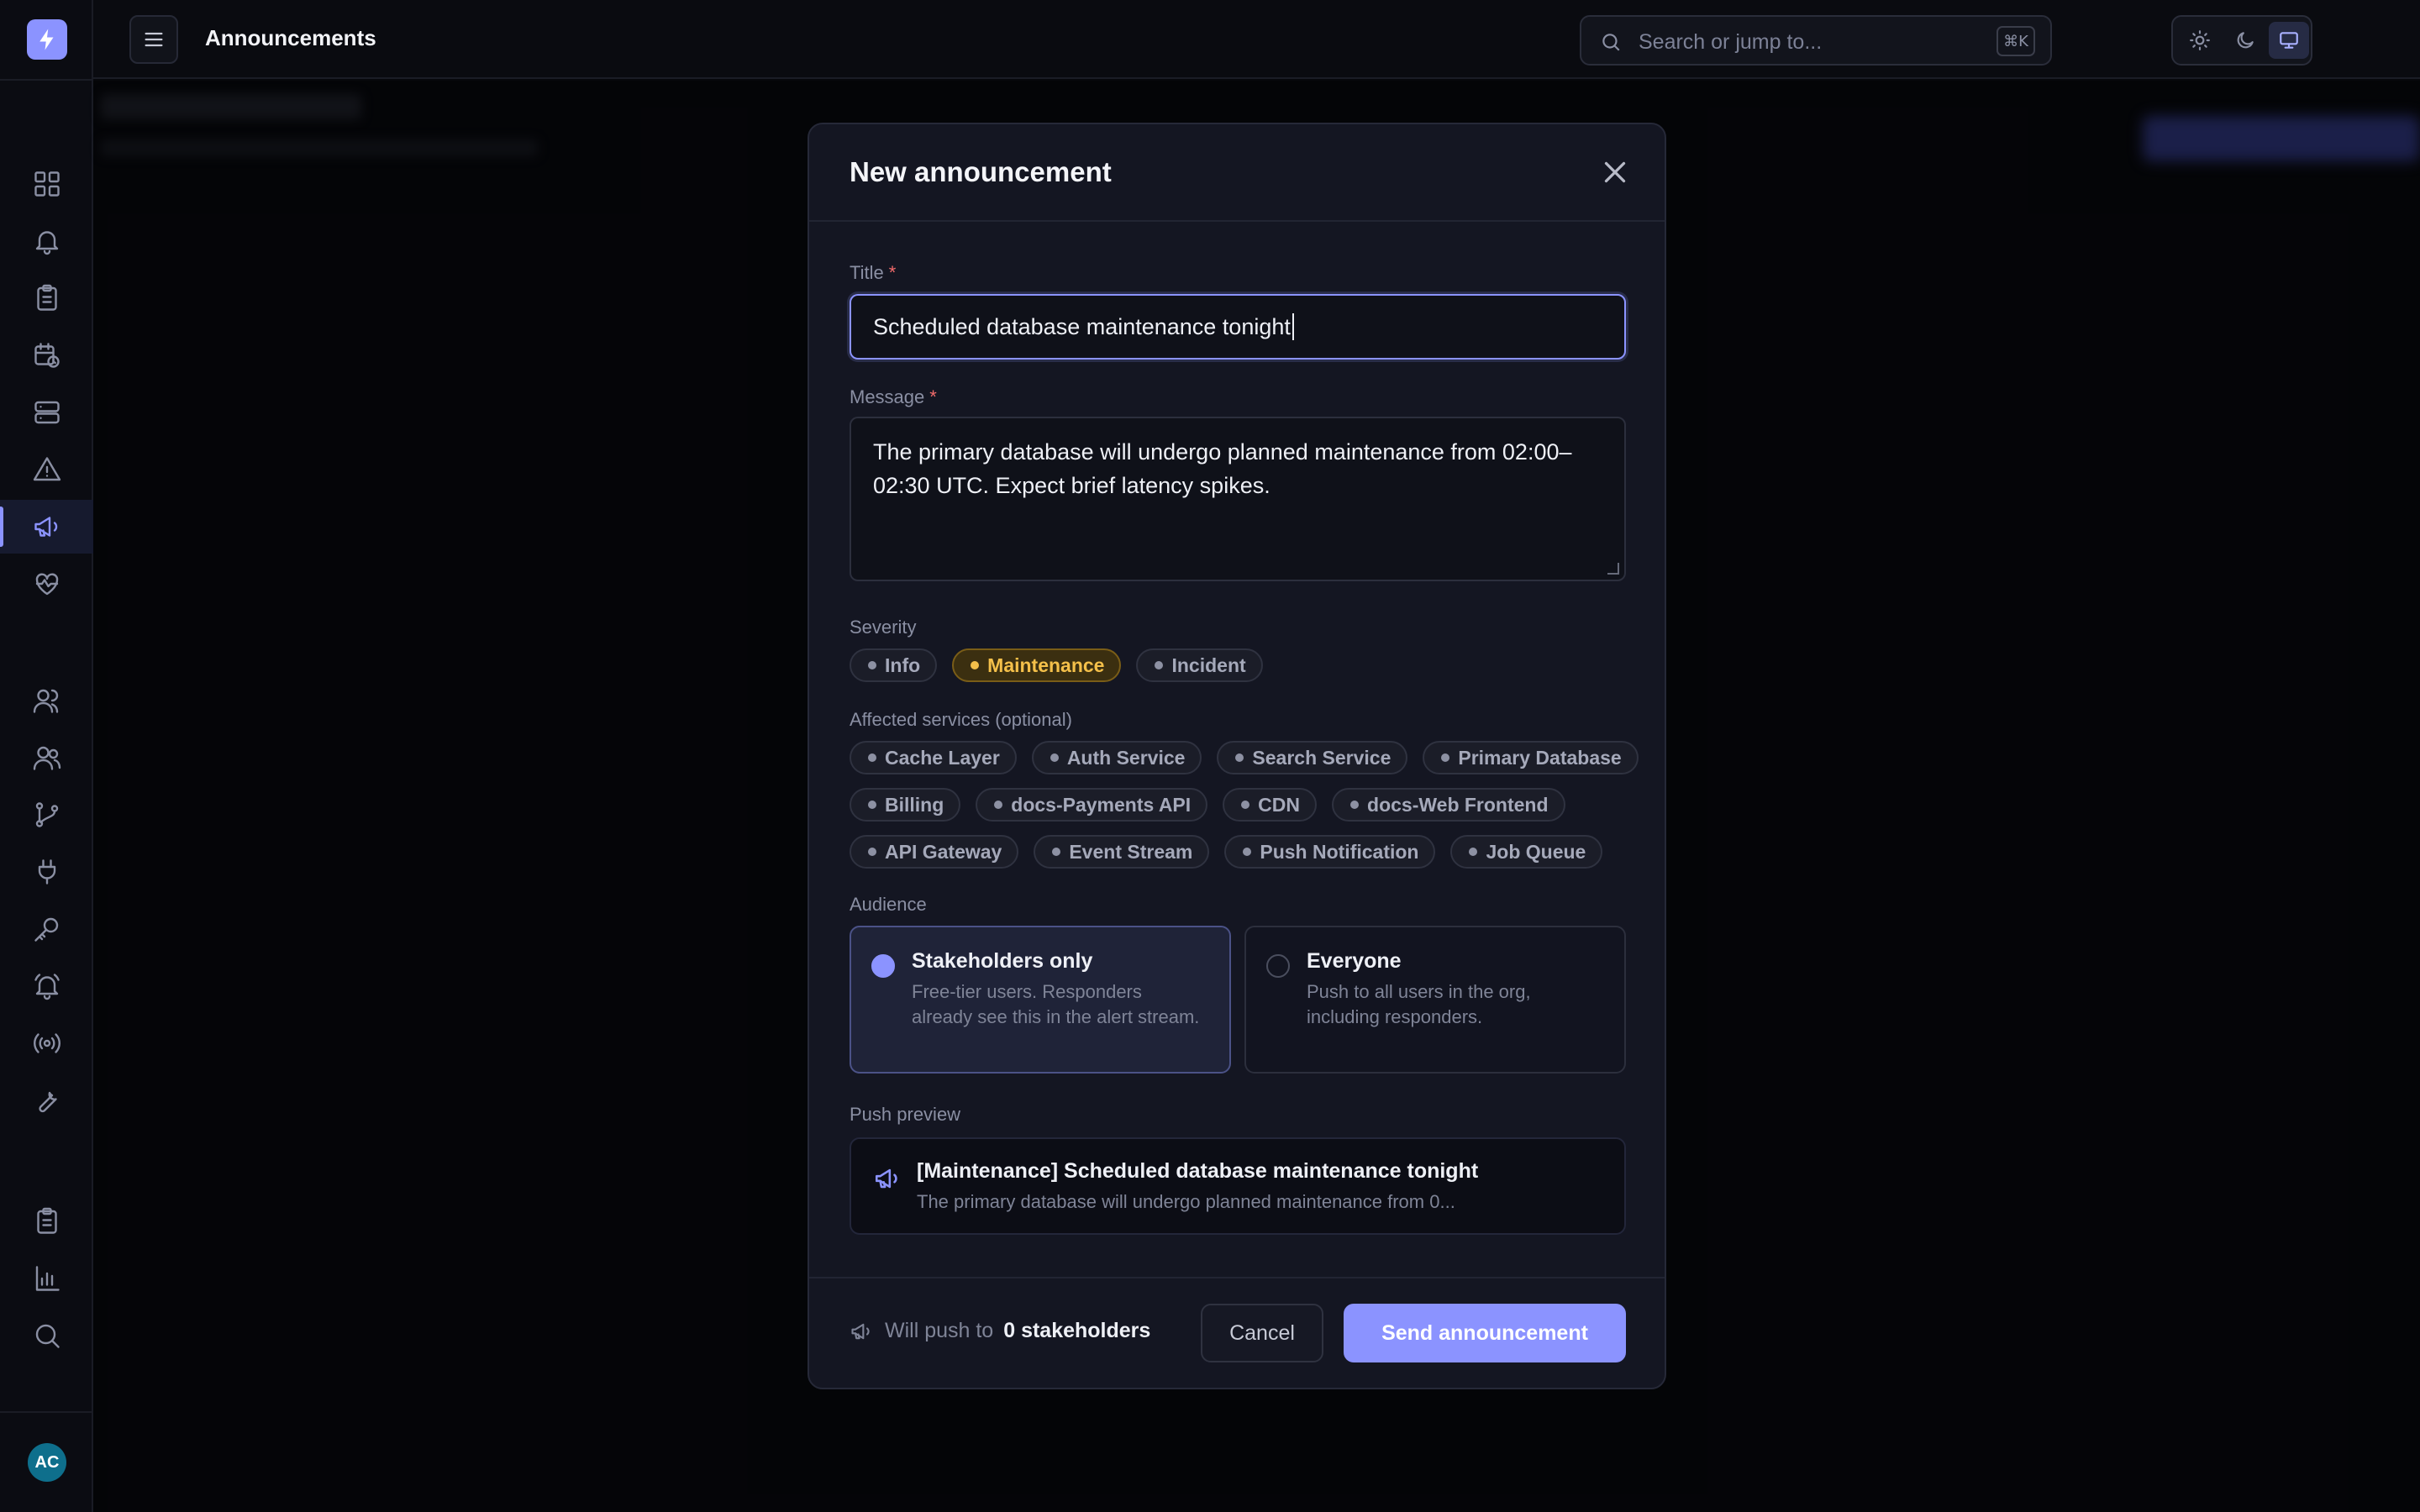 This screenshot has height=1512, width=2420. I want to click on severity-chip-incident: Incident, so click(1199, 665).